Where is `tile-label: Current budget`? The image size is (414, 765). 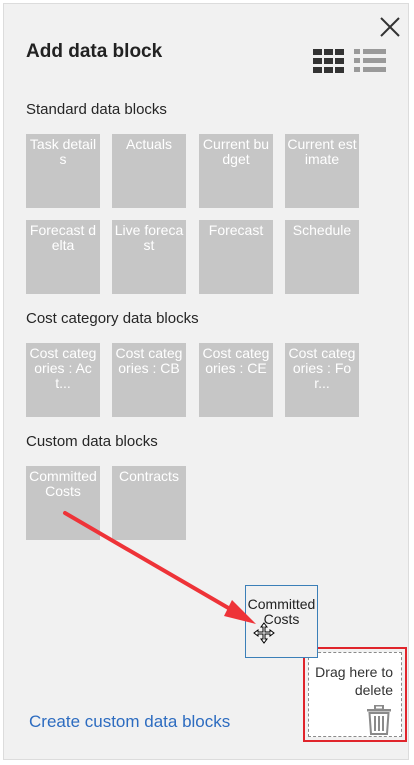
tile-label: Current budget is located at coordinates (236, 151).